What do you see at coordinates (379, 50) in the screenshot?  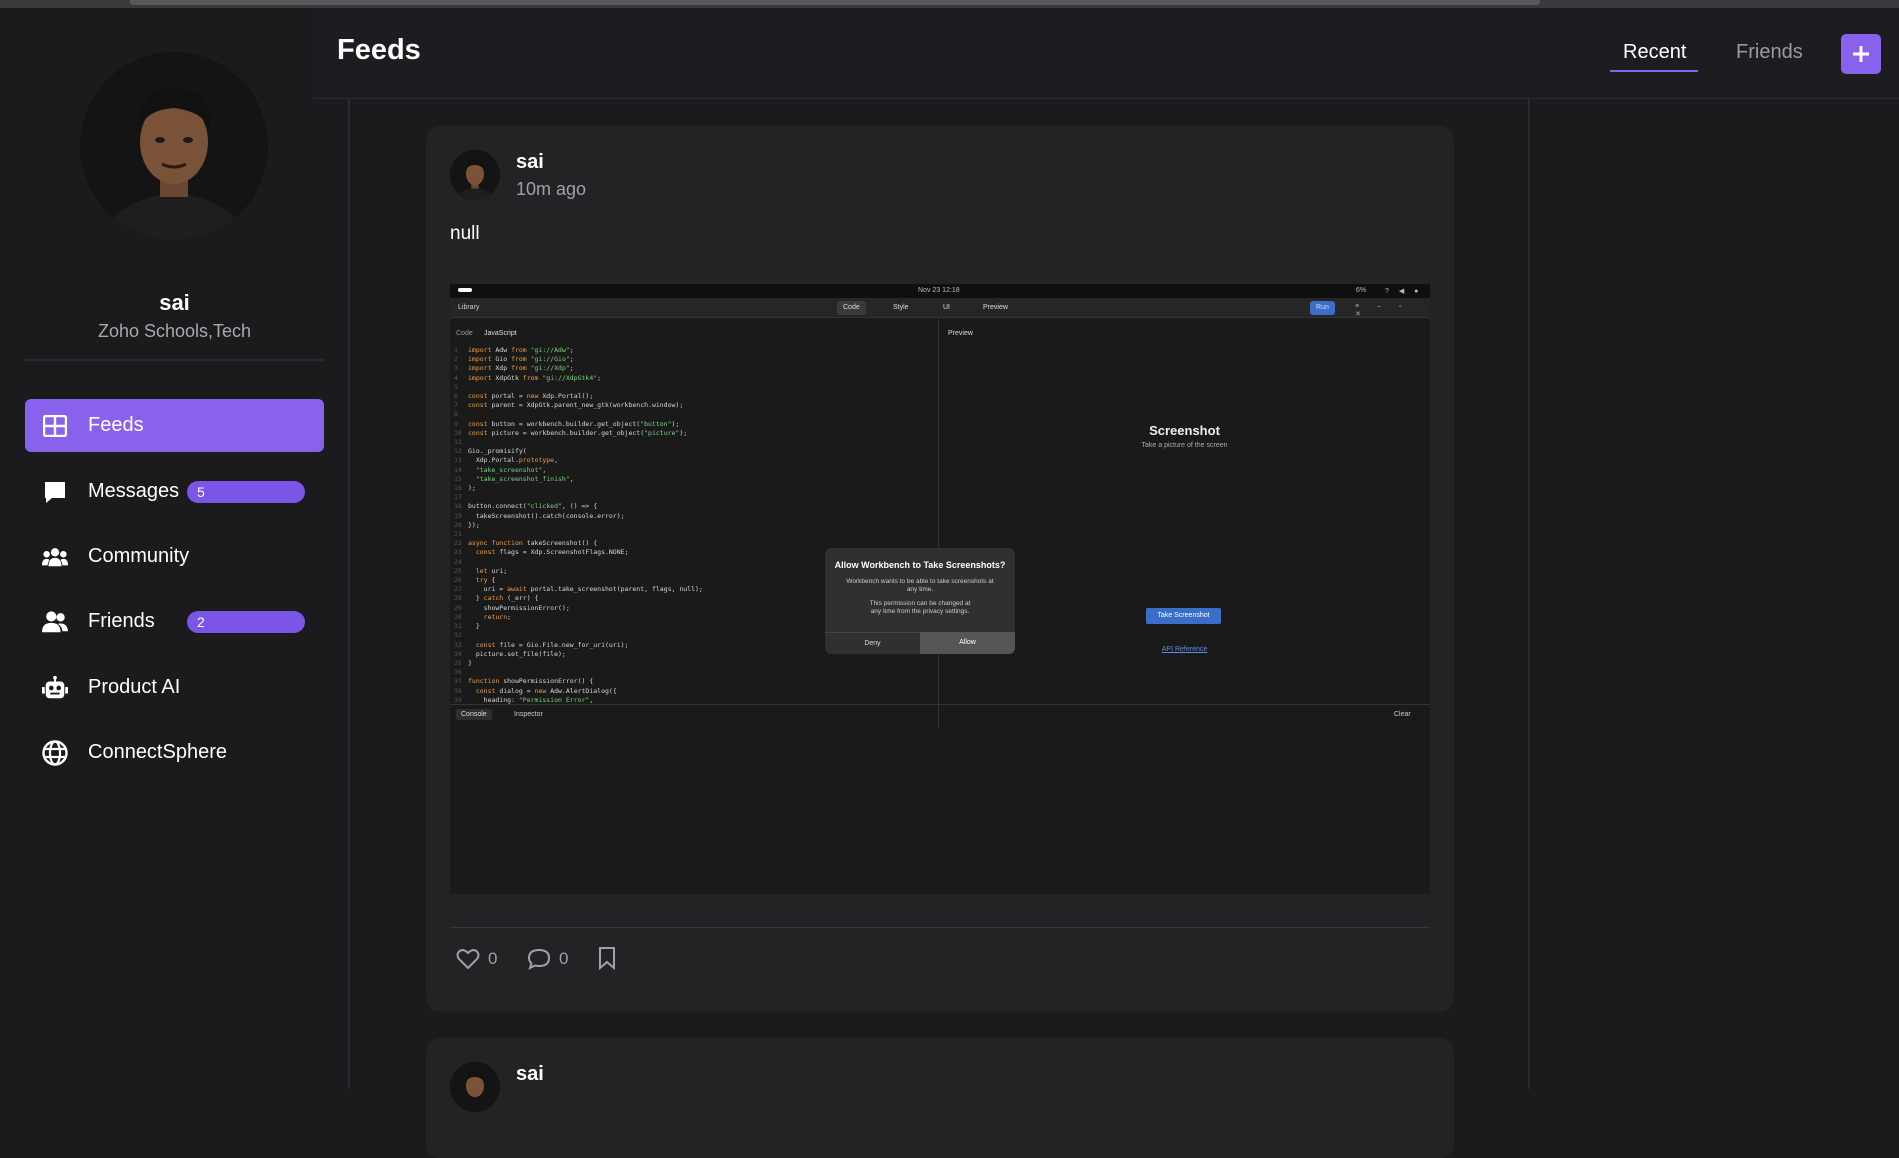 I see `page-title: Feeds` at bounding box center [379, 50].